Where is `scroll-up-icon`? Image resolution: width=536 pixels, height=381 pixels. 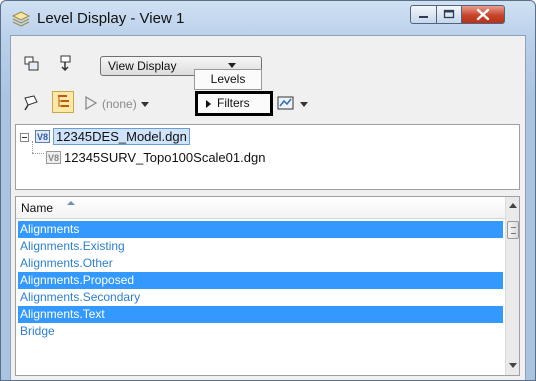 scroll-up-icon is located at coordinates (513, 205).